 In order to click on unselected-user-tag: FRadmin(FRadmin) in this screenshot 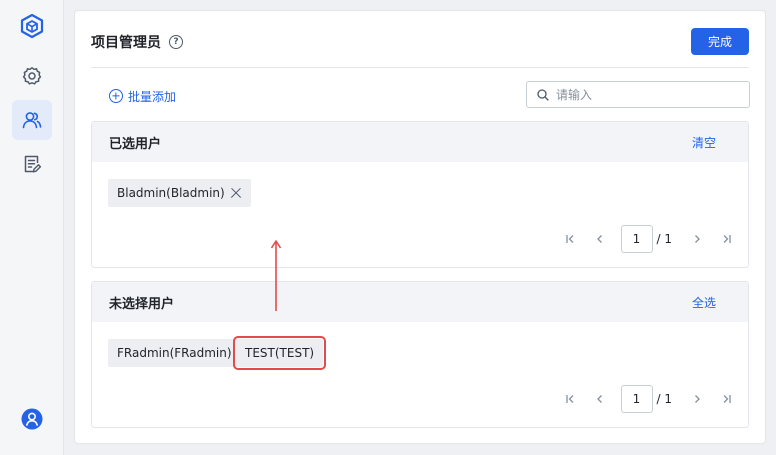, I will do `click(174, 353)`.